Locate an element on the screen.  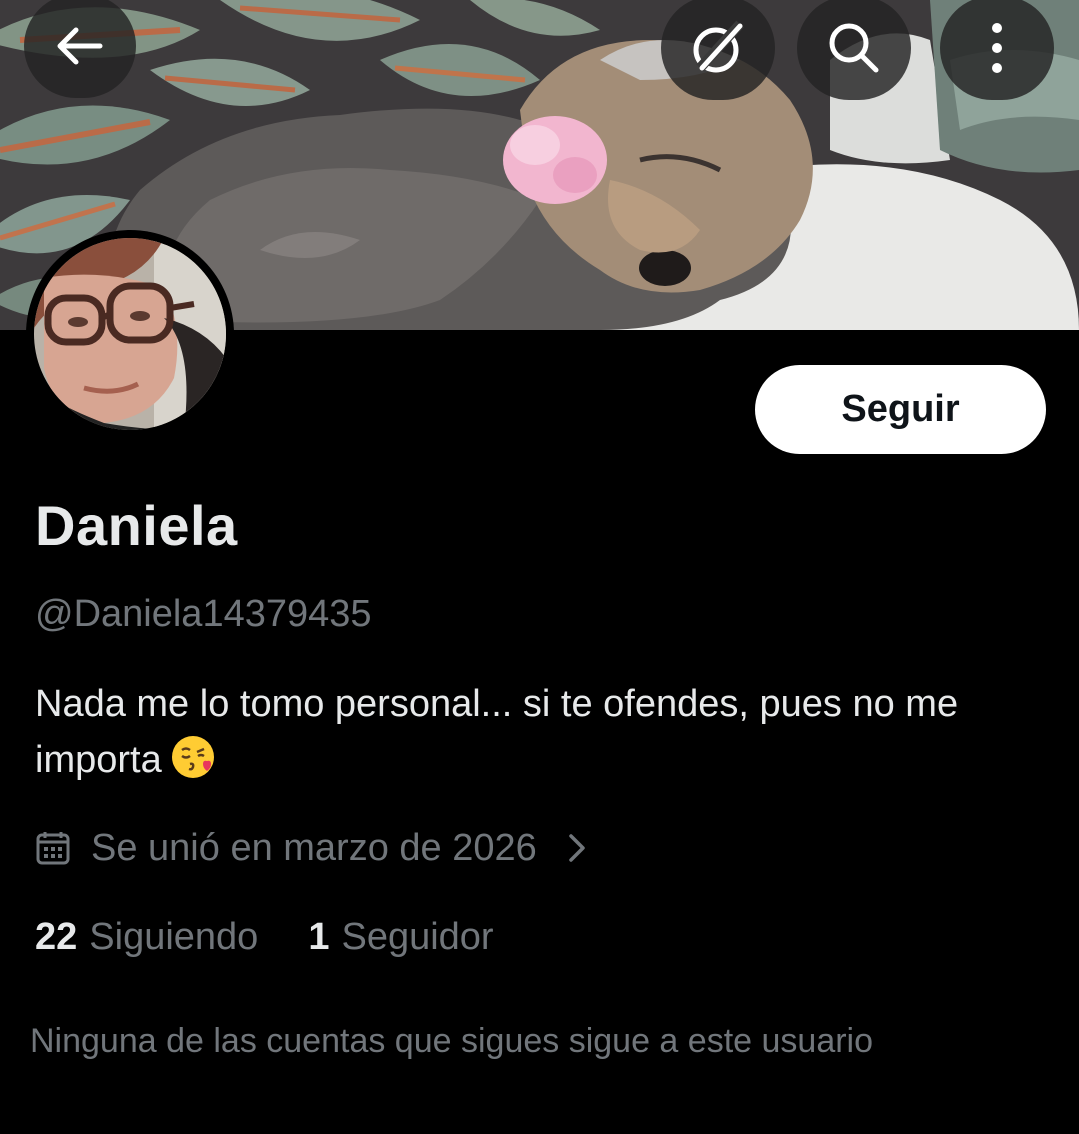
chevron-right-icon is located at coordinates (577, 848).